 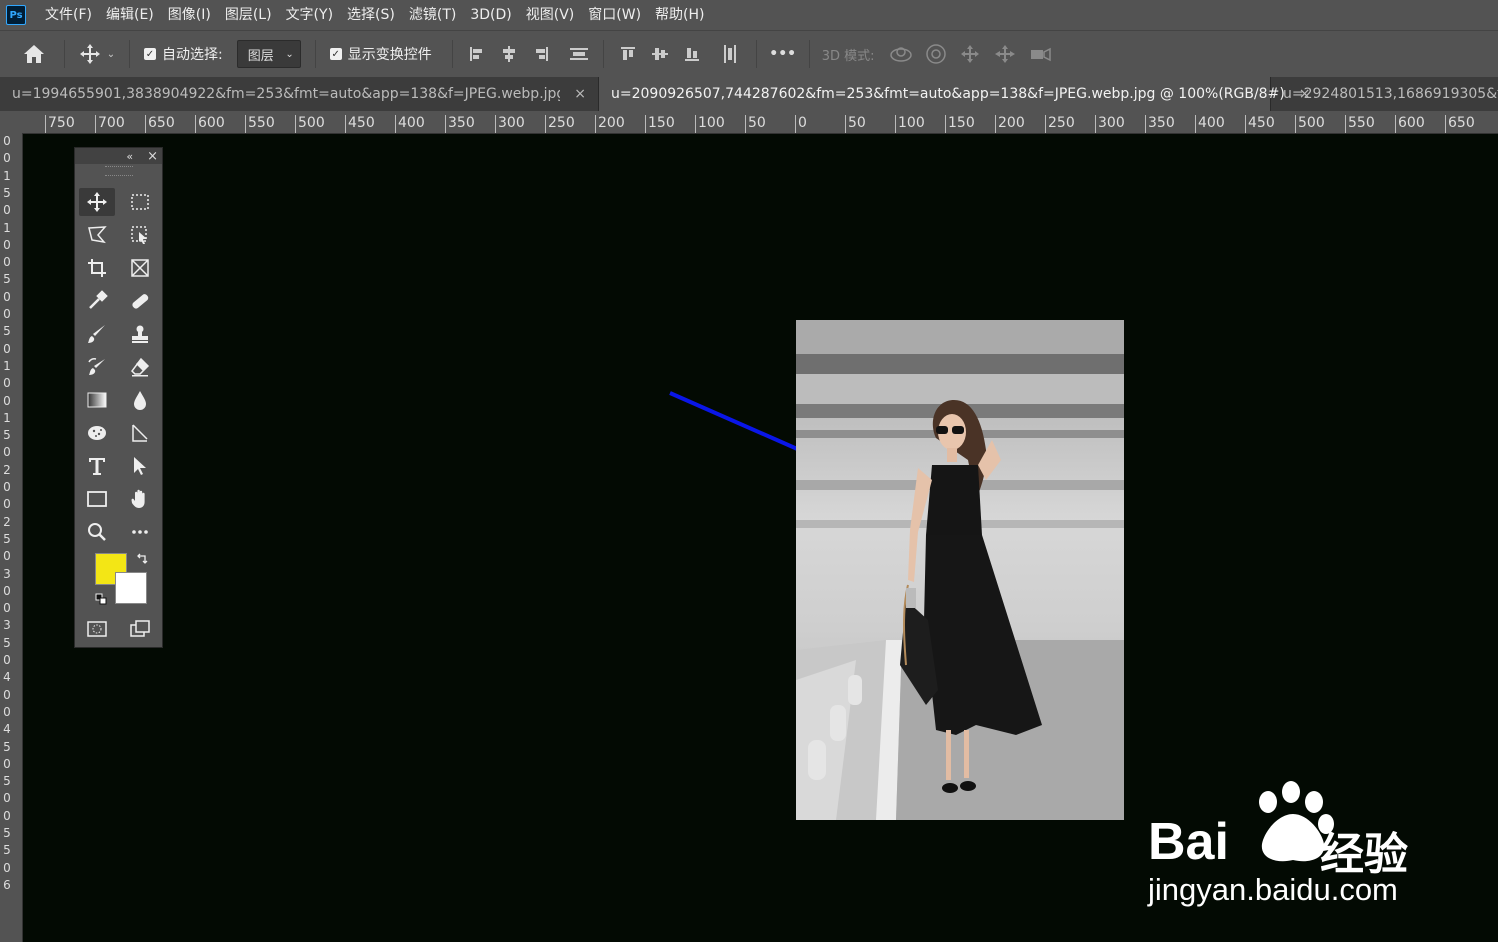 I want to click on collapse-icon: «, so click(x=129, y=156).